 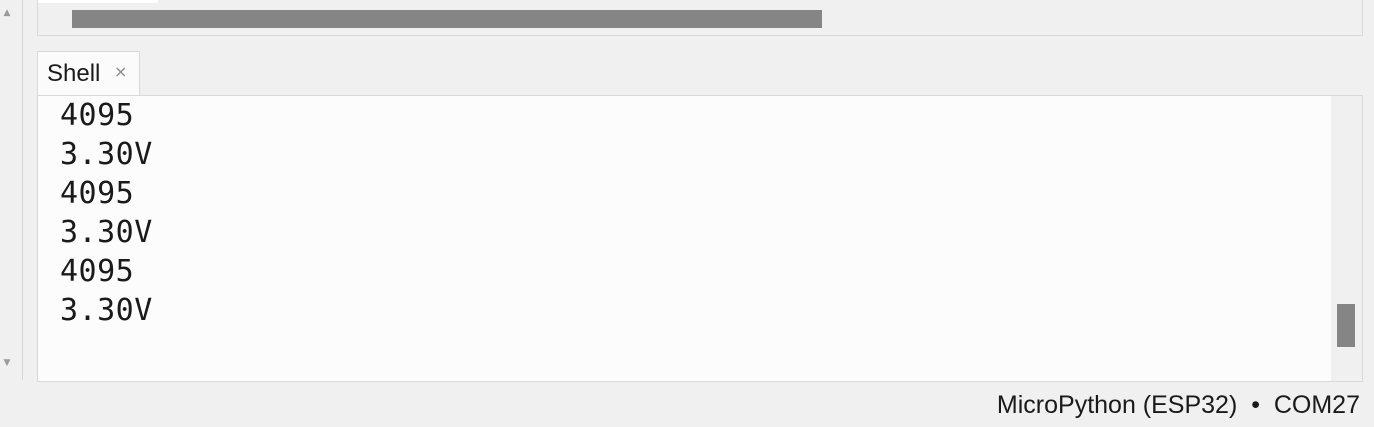 I want to click on scroll-down-arrow-icon: ▼, so click(x=7, y=363).